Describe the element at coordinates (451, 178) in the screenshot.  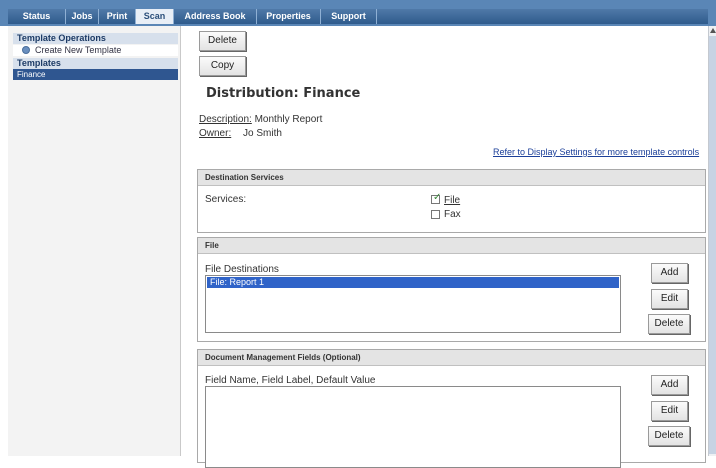
I see `destination-services-header: Destination Services` at that location.